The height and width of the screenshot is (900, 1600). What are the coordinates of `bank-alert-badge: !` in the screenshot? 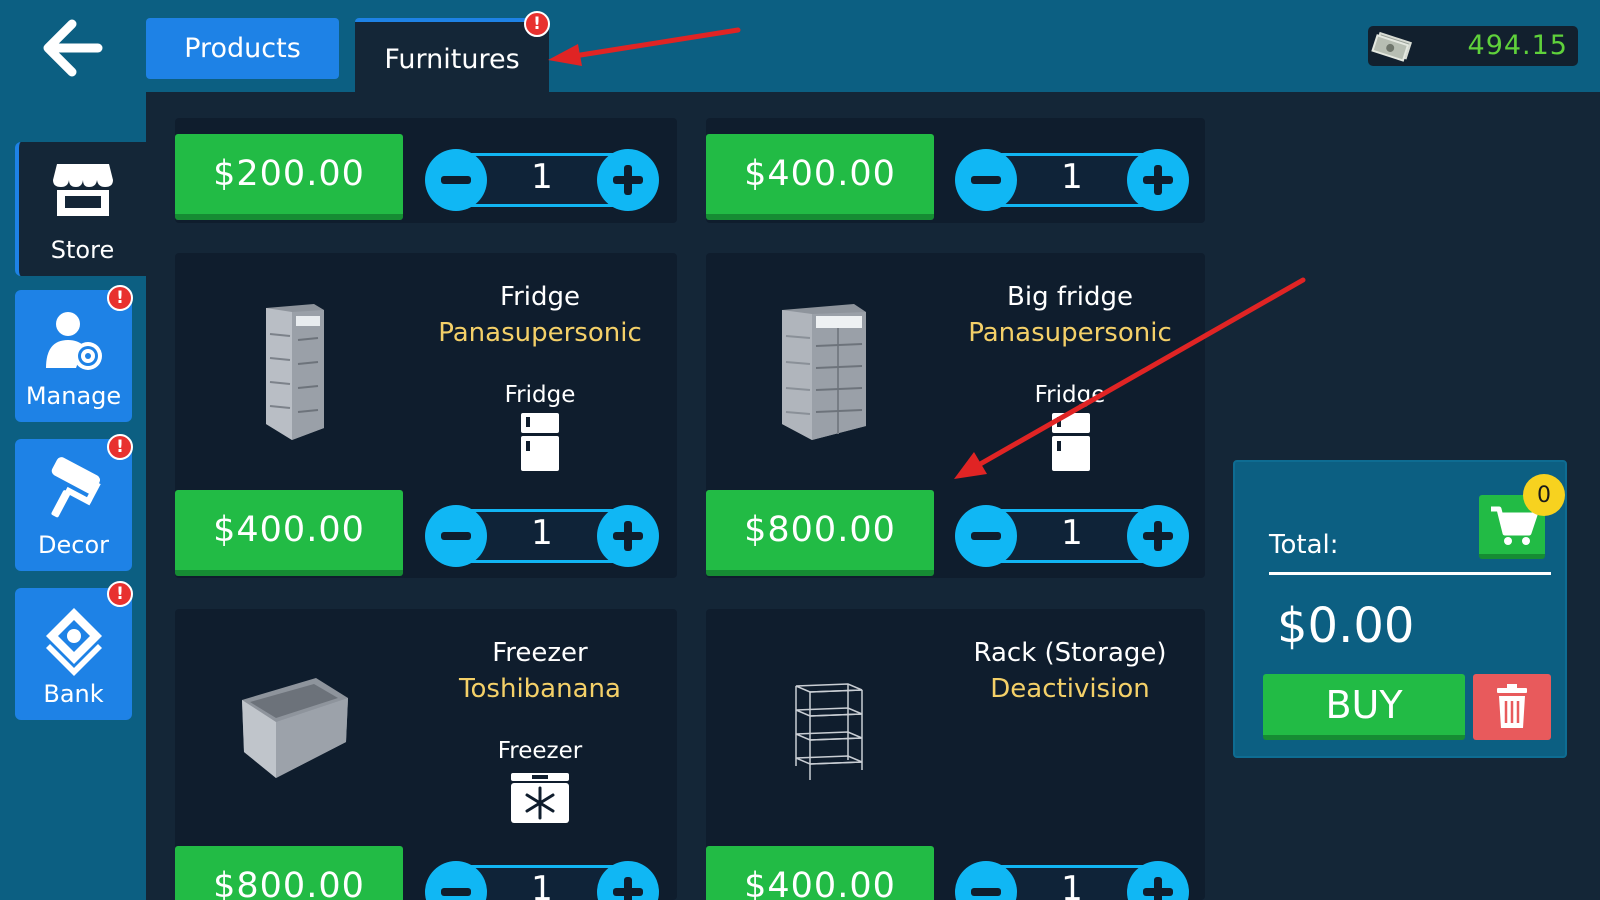 It's located at (120, 594).